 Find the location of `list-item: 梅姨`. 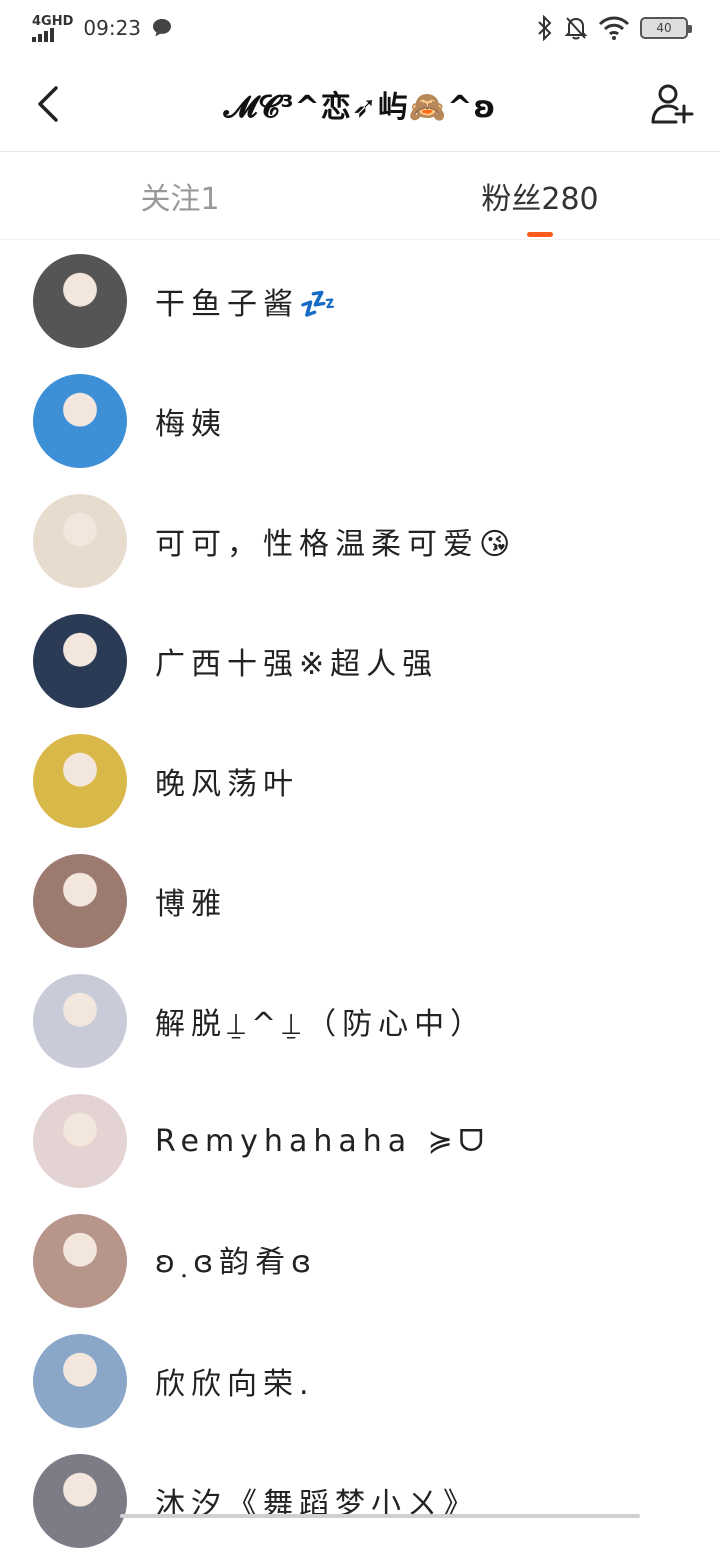

list-item: 梅姨 is located at coordinates (360, 421).